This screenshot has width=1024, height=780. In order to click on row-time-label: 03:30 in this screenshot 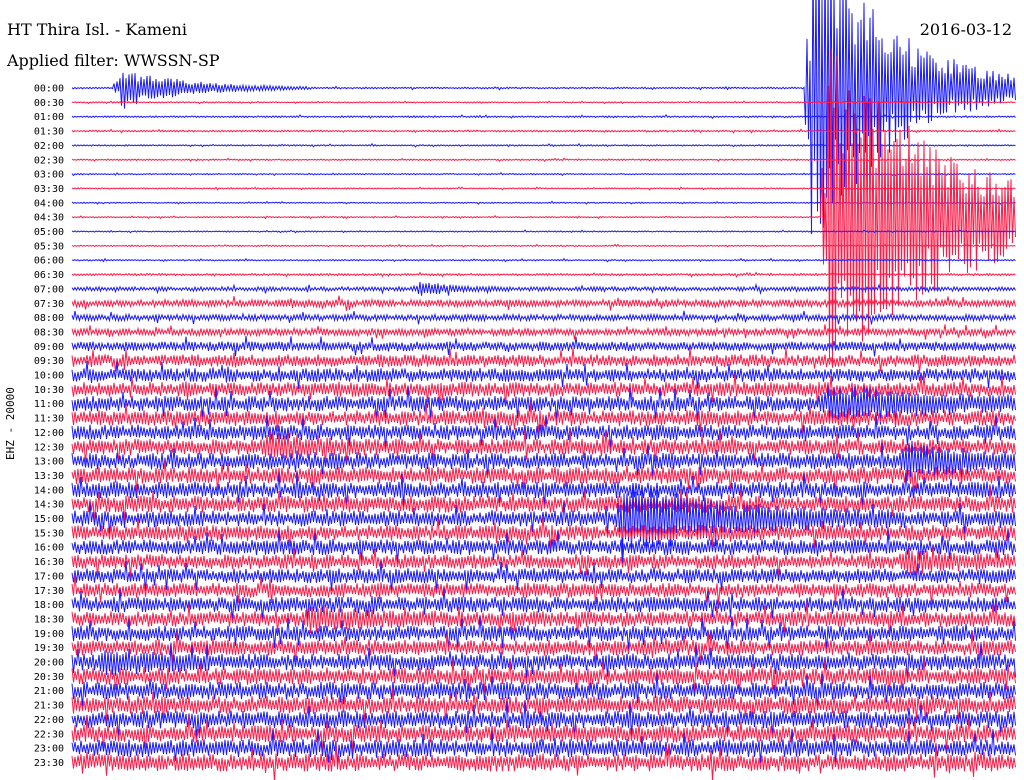, I will do `click(49, 189)`.